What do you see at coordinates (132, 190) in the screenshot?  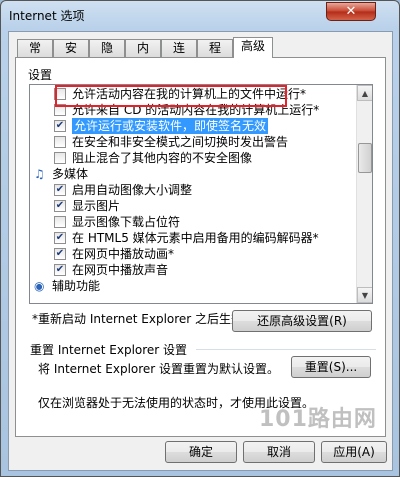 I see `option-label: 启用自动图像大小调整` at bounding box center [132, 190].